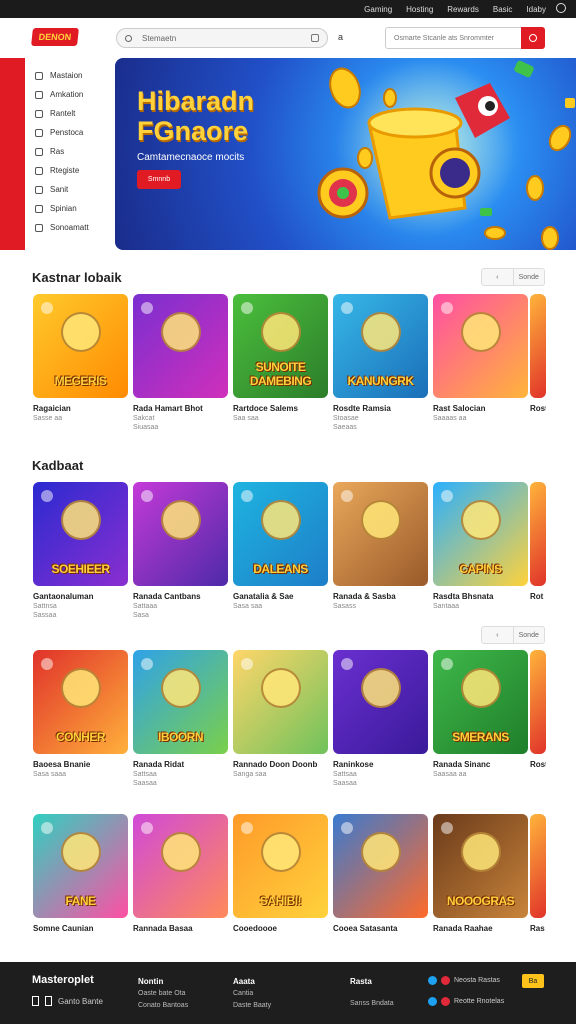 The height and width of the screenshot is (1024, 576). I want to click on game-title: Ranada & Sasba, so click(380, 596).